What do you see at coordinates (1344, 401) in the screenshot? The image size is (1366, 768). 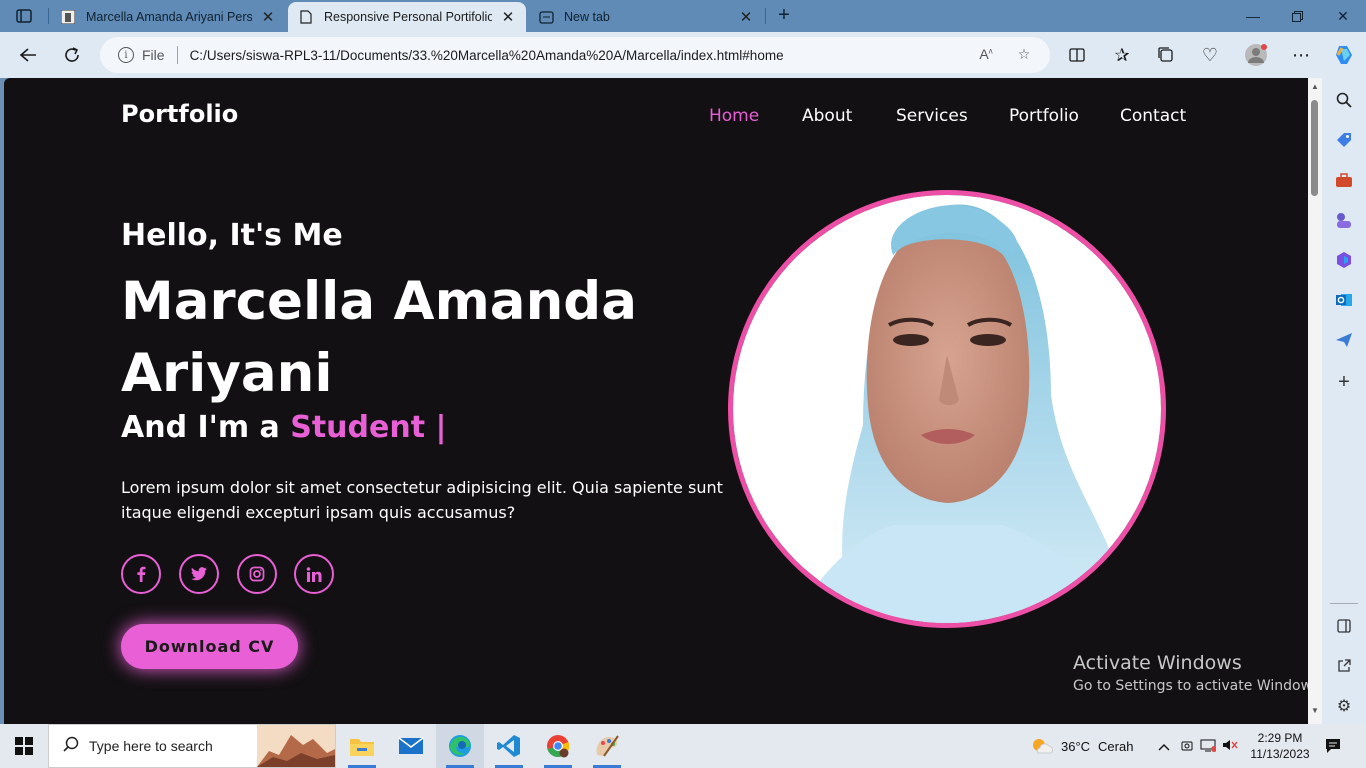 I see `edge-sidebar: + ⚙` at bounding box center [1344, 401].